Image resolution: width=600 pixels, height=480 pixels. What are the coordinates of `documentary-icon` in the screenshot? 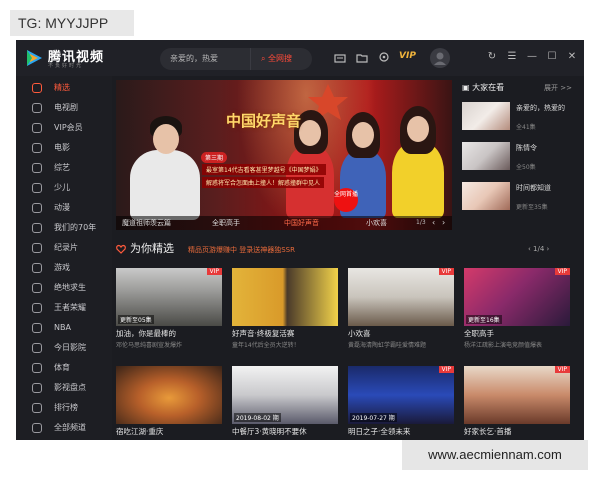 It's located at (37, 248).